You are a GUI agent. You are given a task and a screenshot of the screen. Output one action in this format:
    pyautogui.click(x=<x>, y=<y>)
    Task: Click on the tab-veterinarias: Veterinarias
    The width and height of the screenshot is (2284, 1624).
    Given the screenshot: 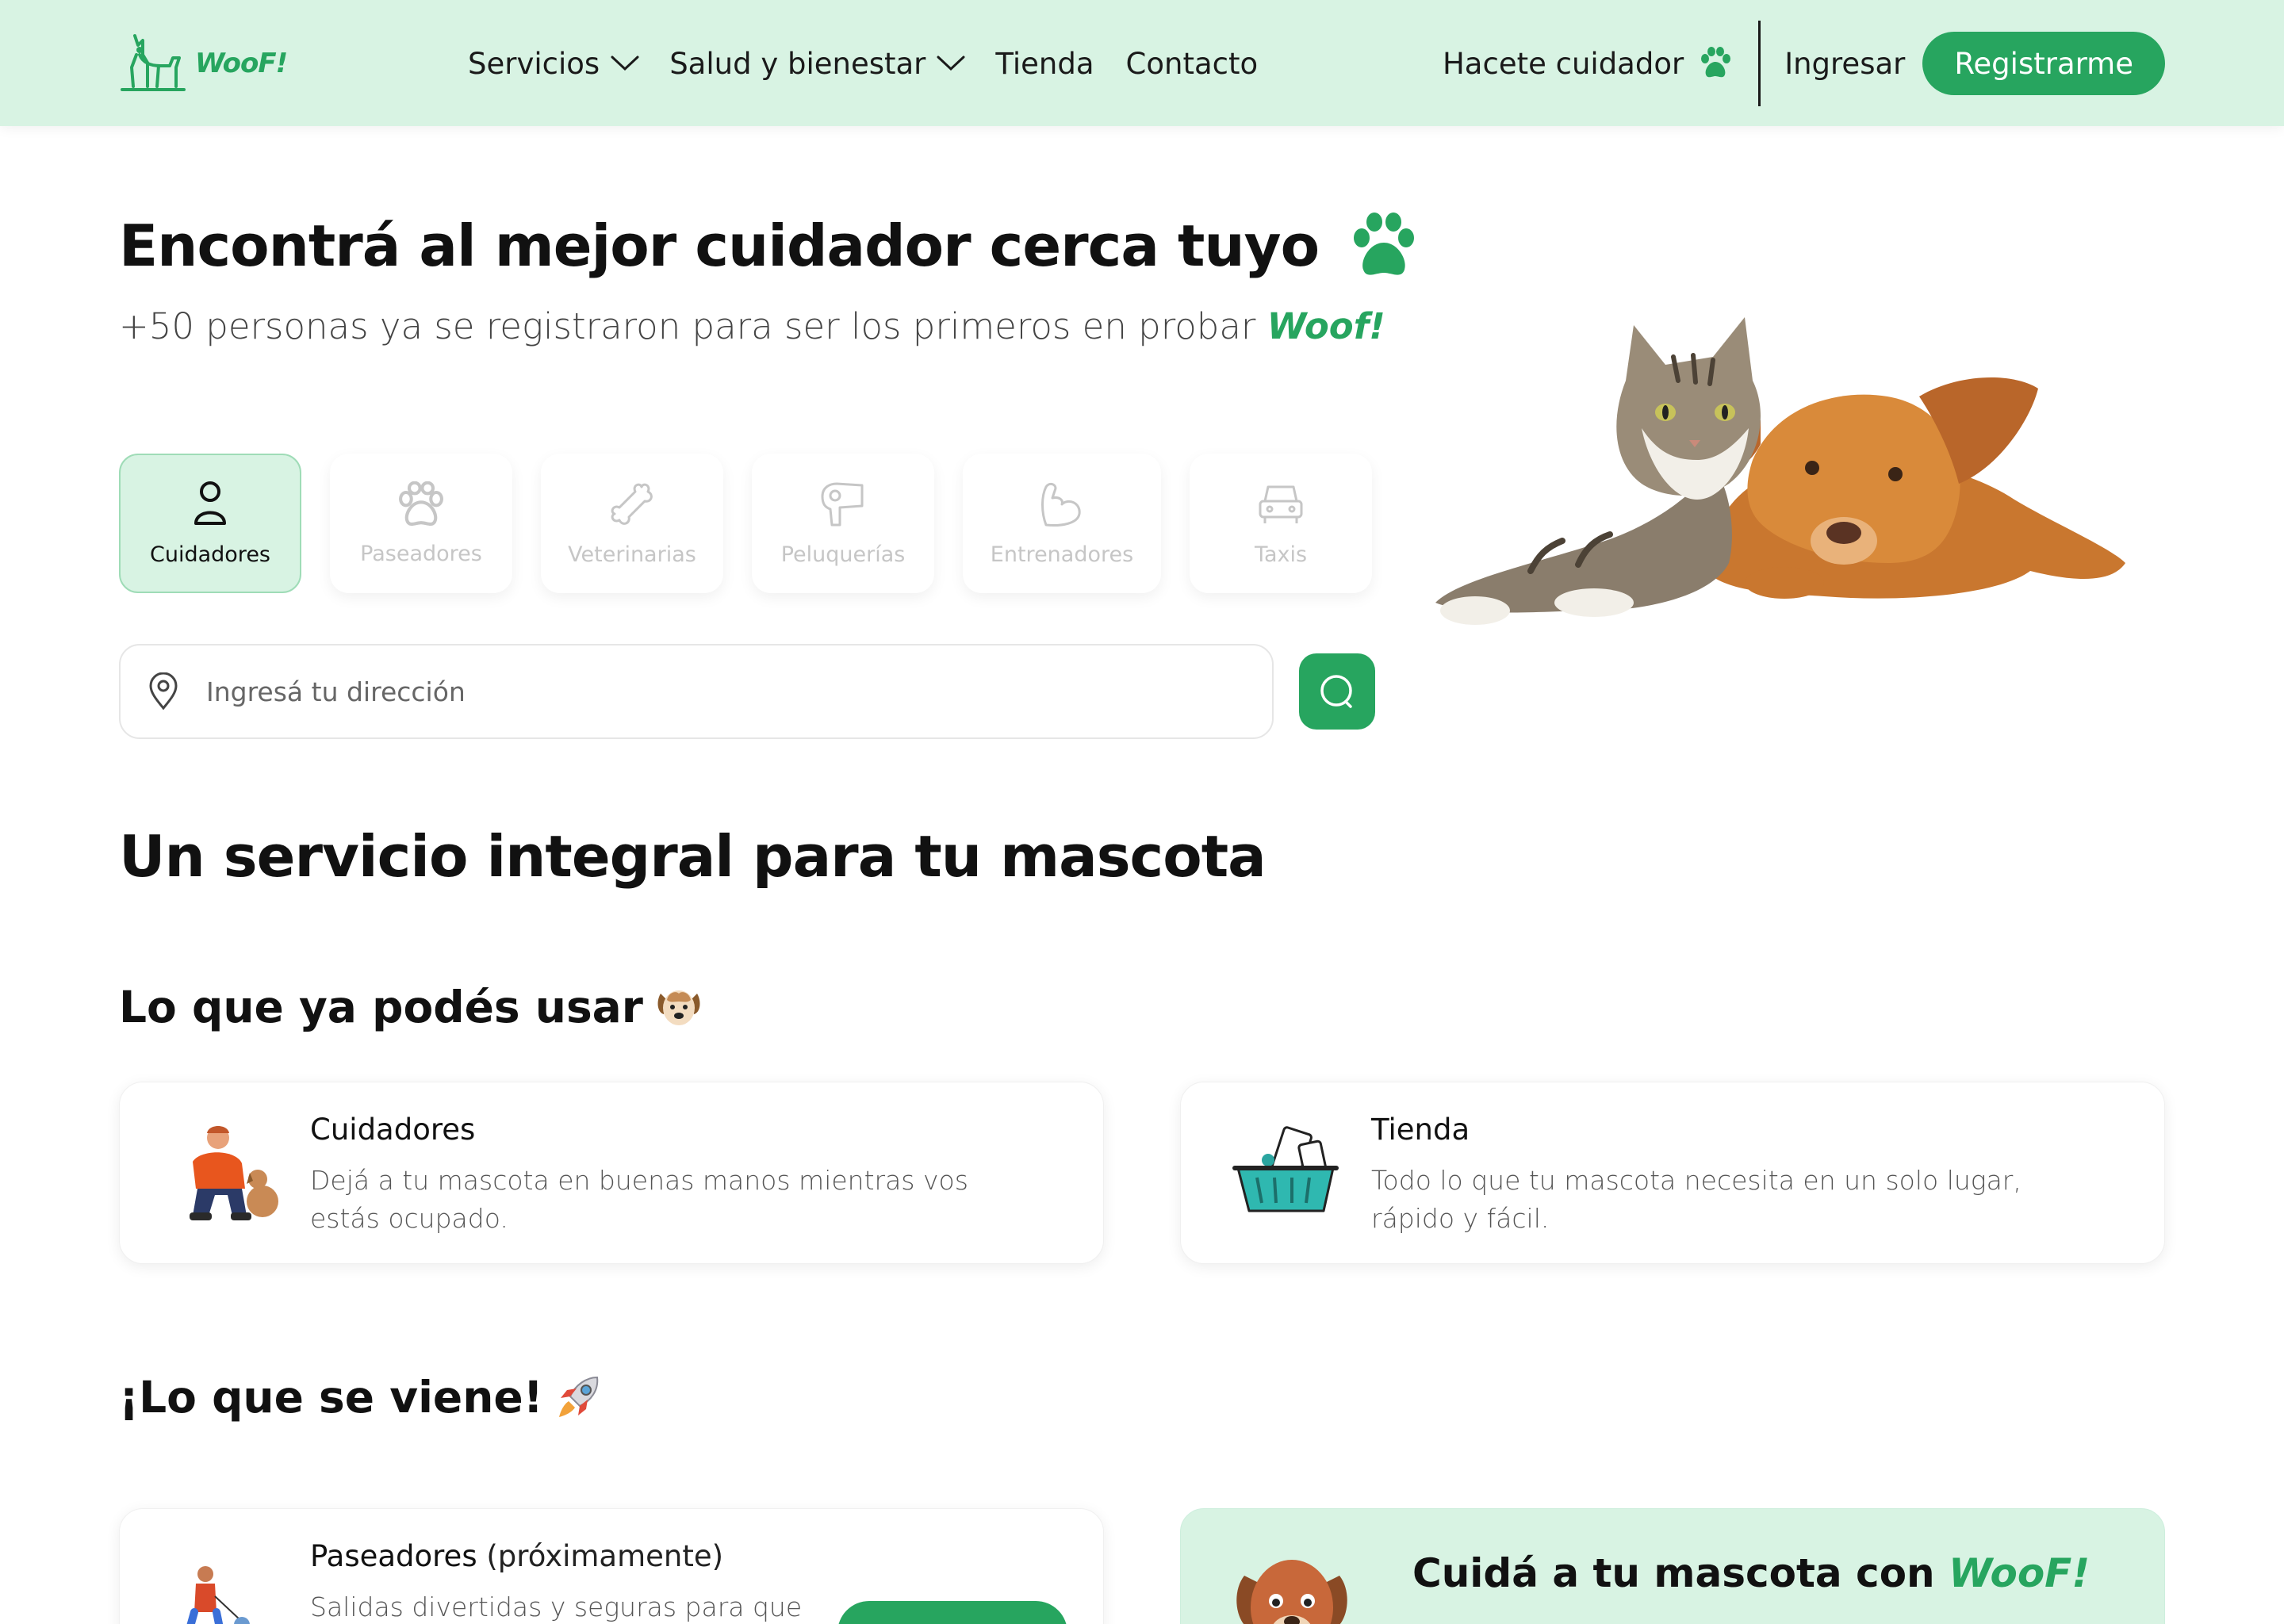 What is the action you would take?
    pyautogui.click(x=632, y=523)
    